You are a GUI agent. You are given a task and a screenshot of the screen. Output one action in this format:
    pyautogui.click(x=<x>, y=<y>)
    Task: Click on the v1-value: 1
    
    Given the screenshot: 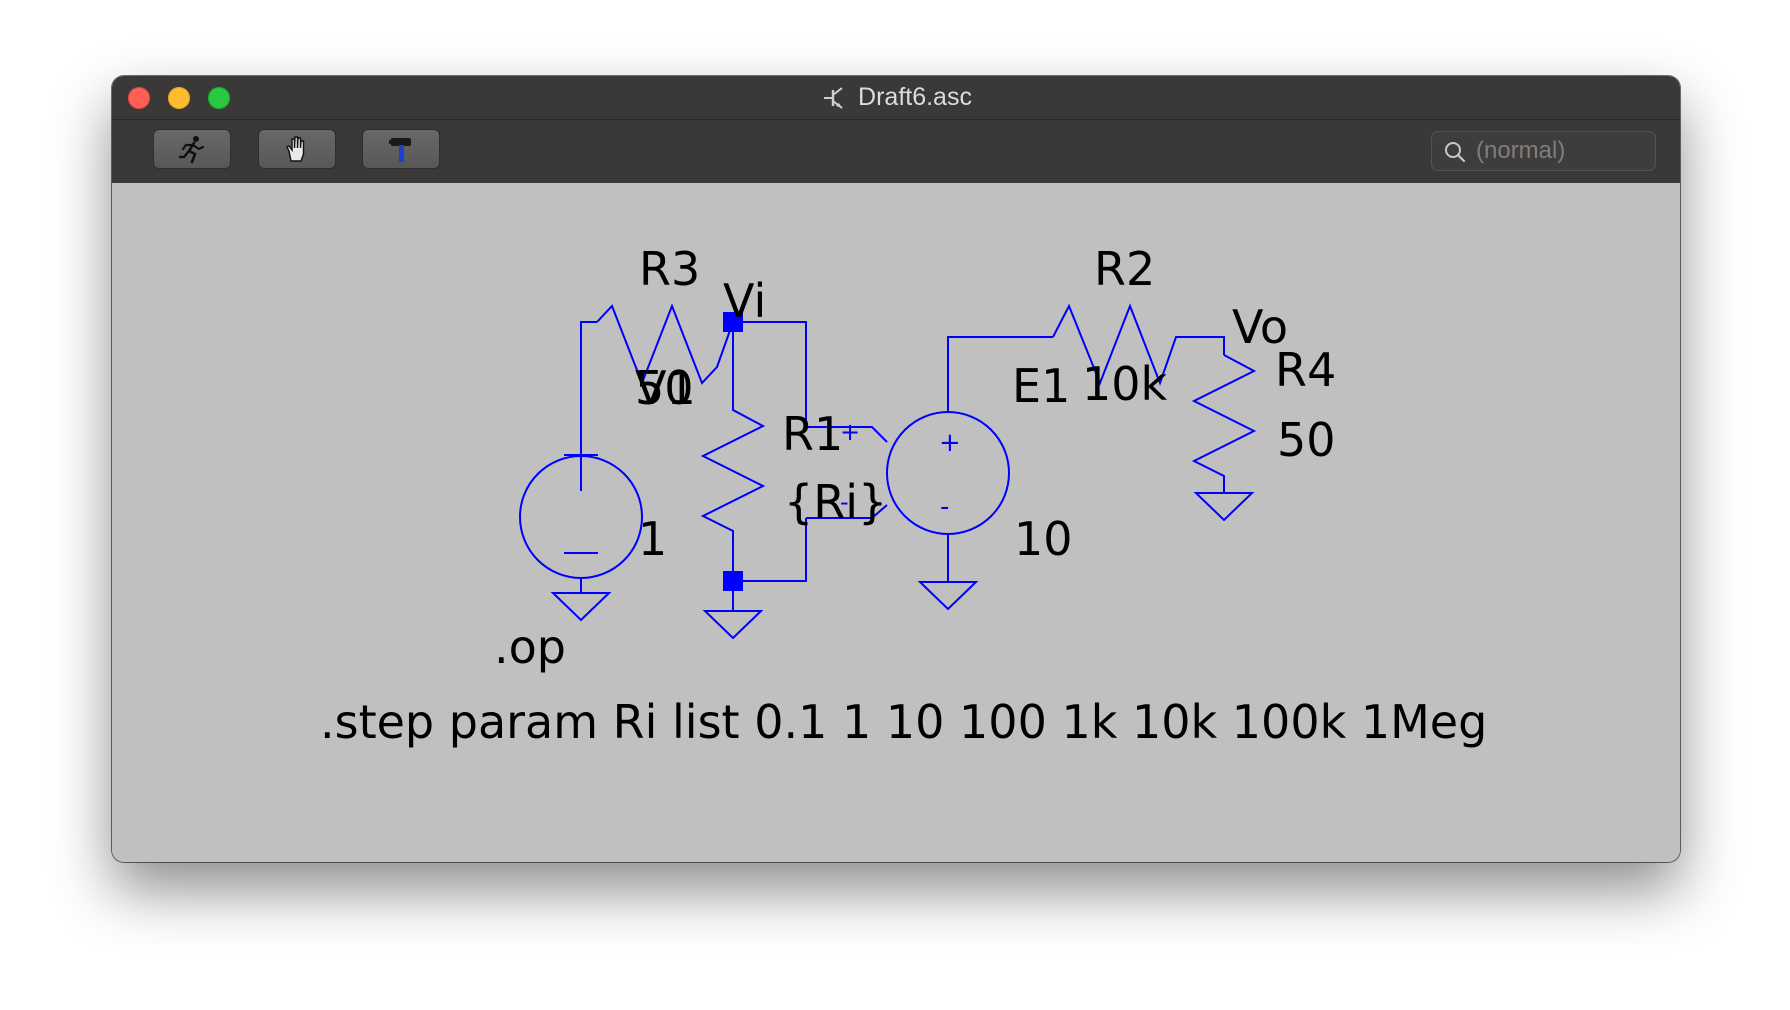 What is the action you would take?
    pyautogui.click(x=652, y=539)
    